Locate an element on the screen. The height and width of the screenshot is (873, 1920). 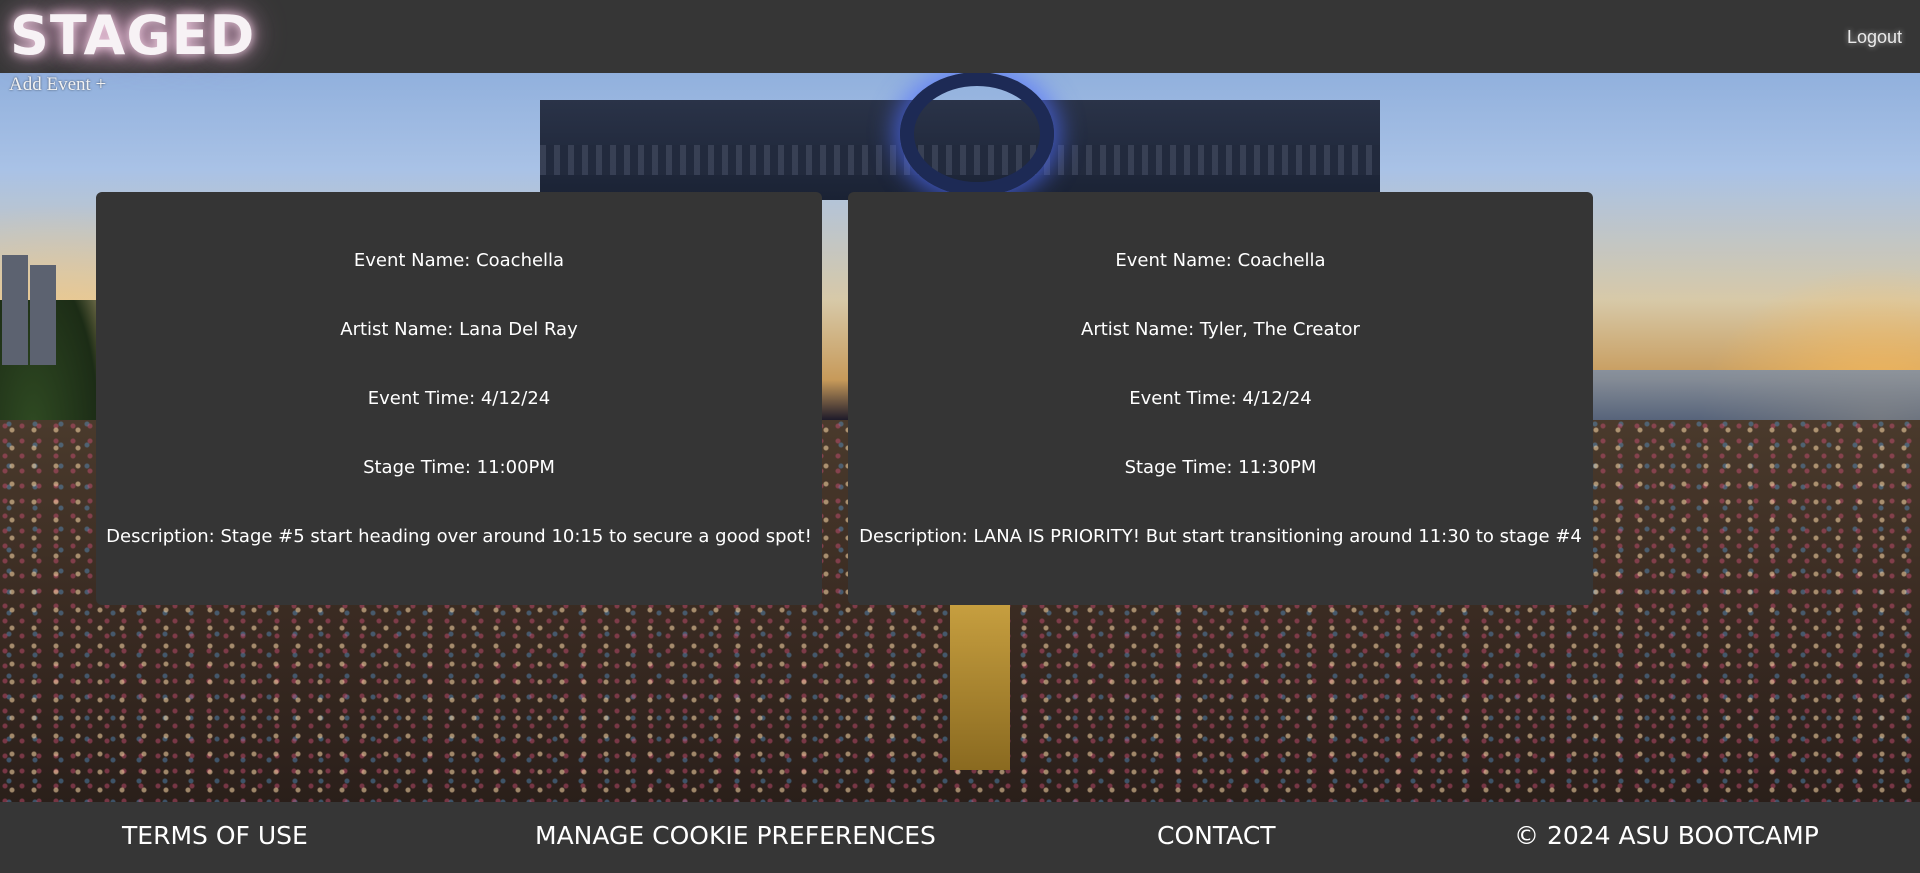
stage-time: Stage Time: 11:00PM is located at coordinates (459, 467).